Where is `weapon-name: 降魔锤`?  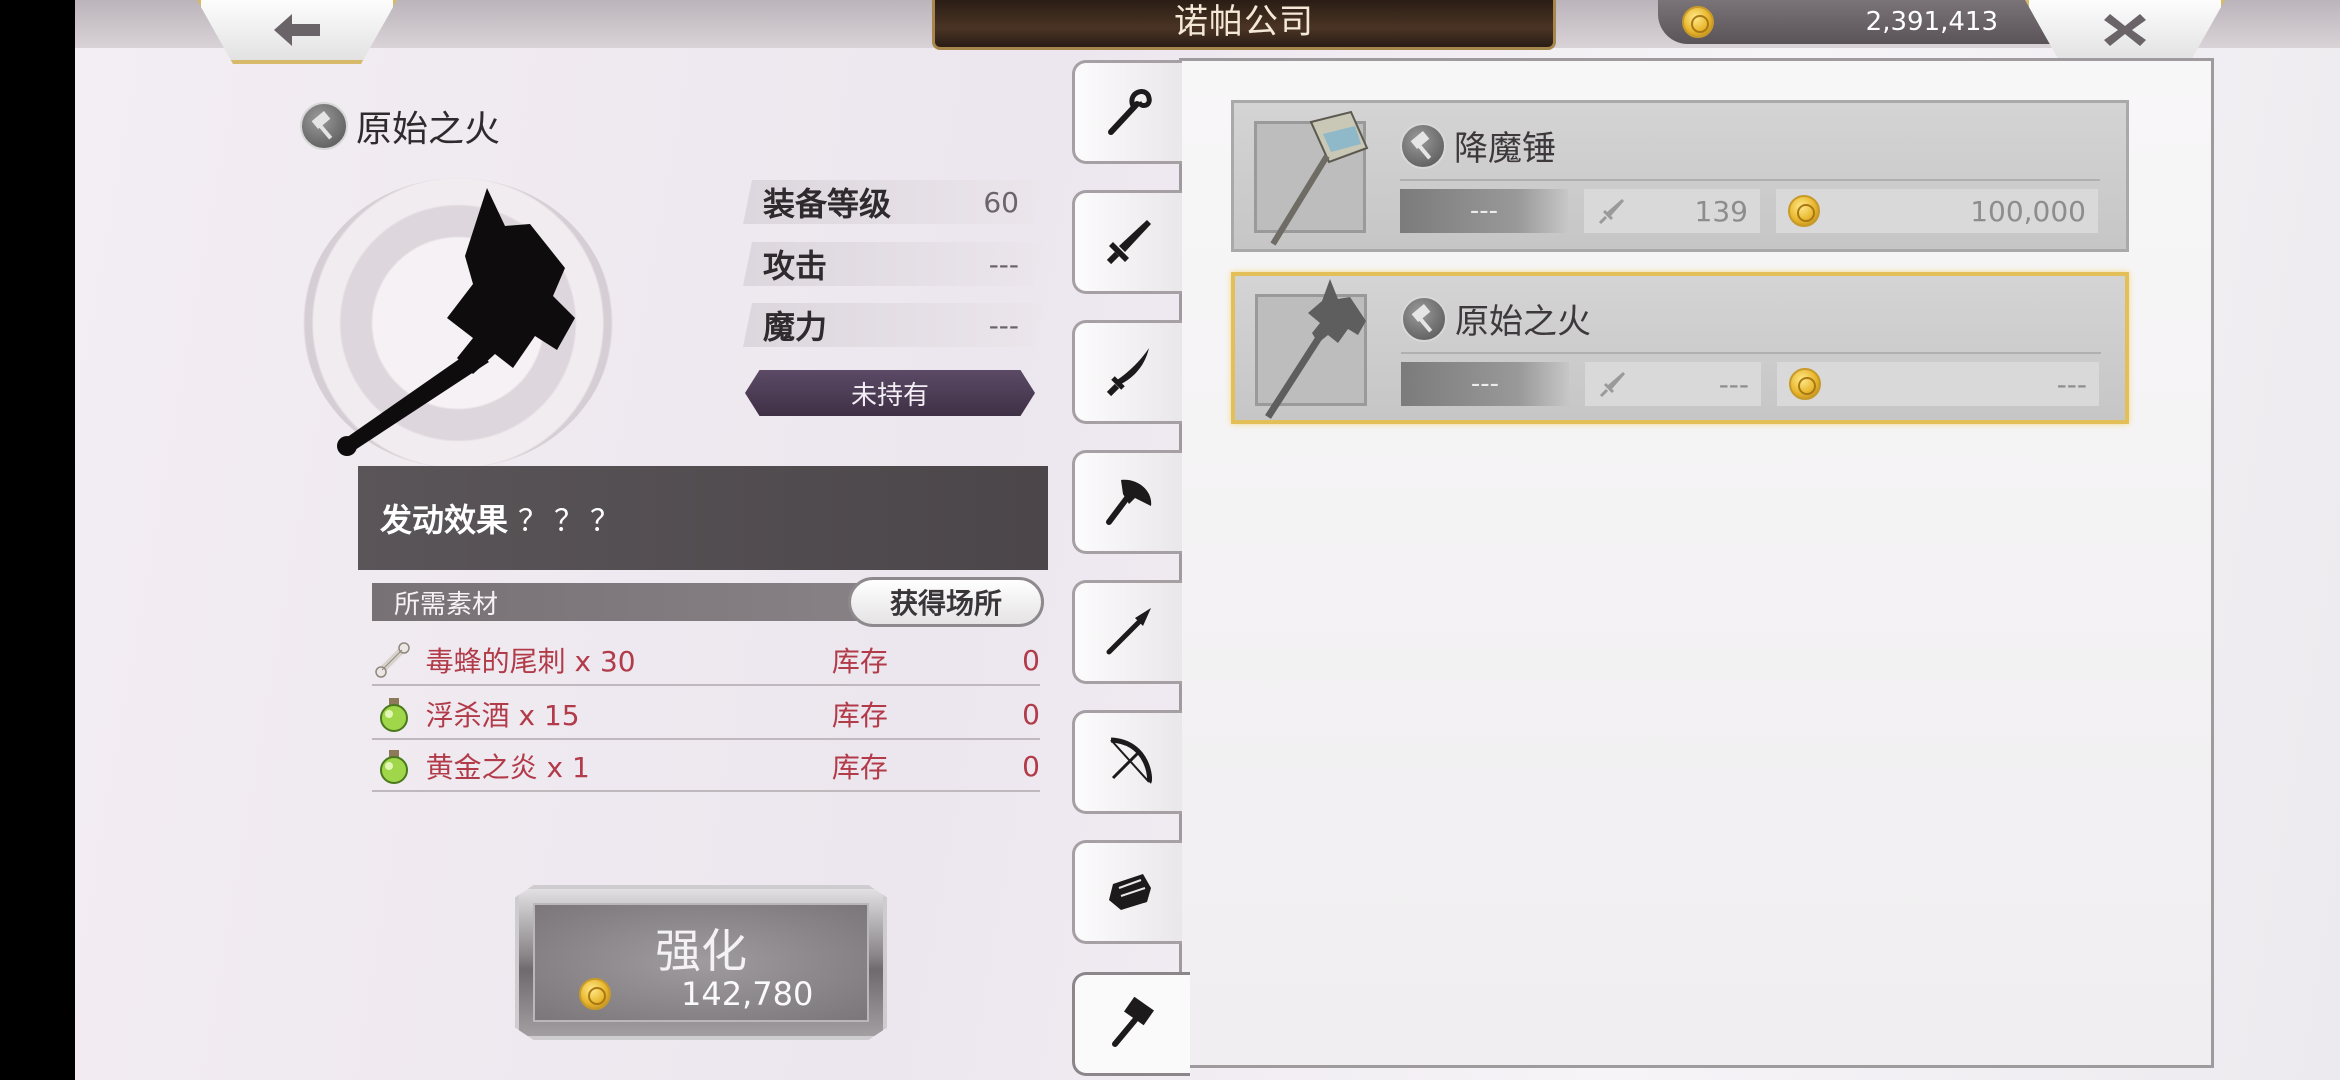 weapon-name: 降魔锤 is located at coordinates (1505, 149).